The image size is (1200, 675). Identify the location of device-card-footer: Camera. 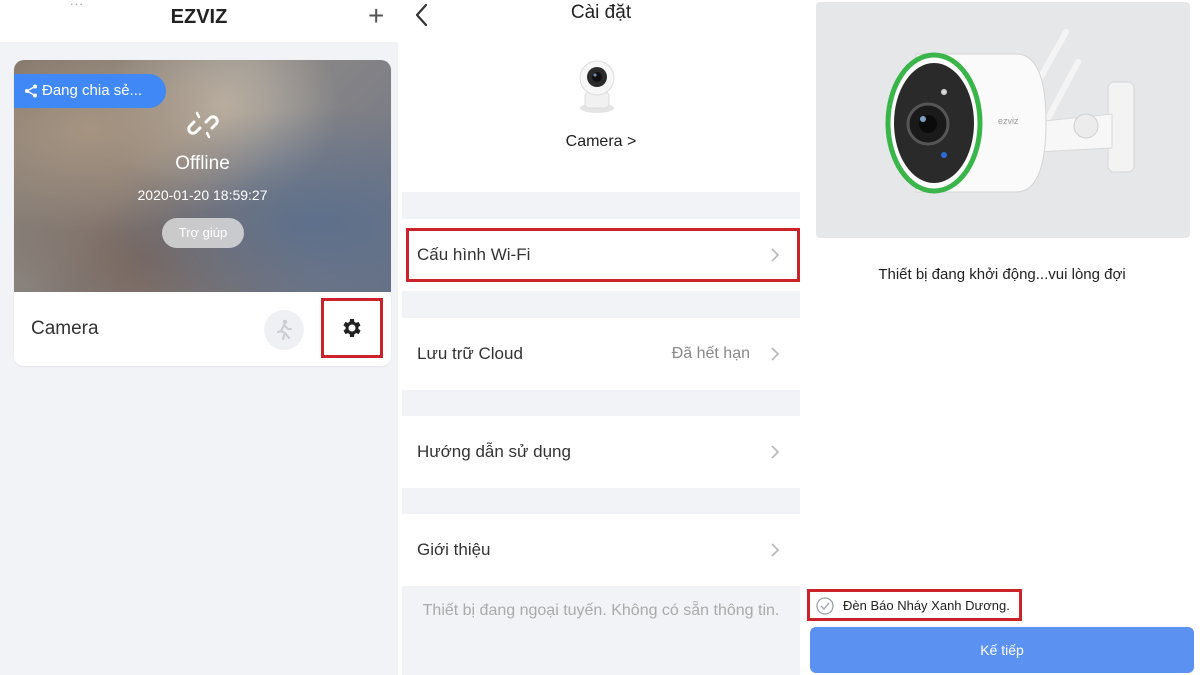
(202, 329).